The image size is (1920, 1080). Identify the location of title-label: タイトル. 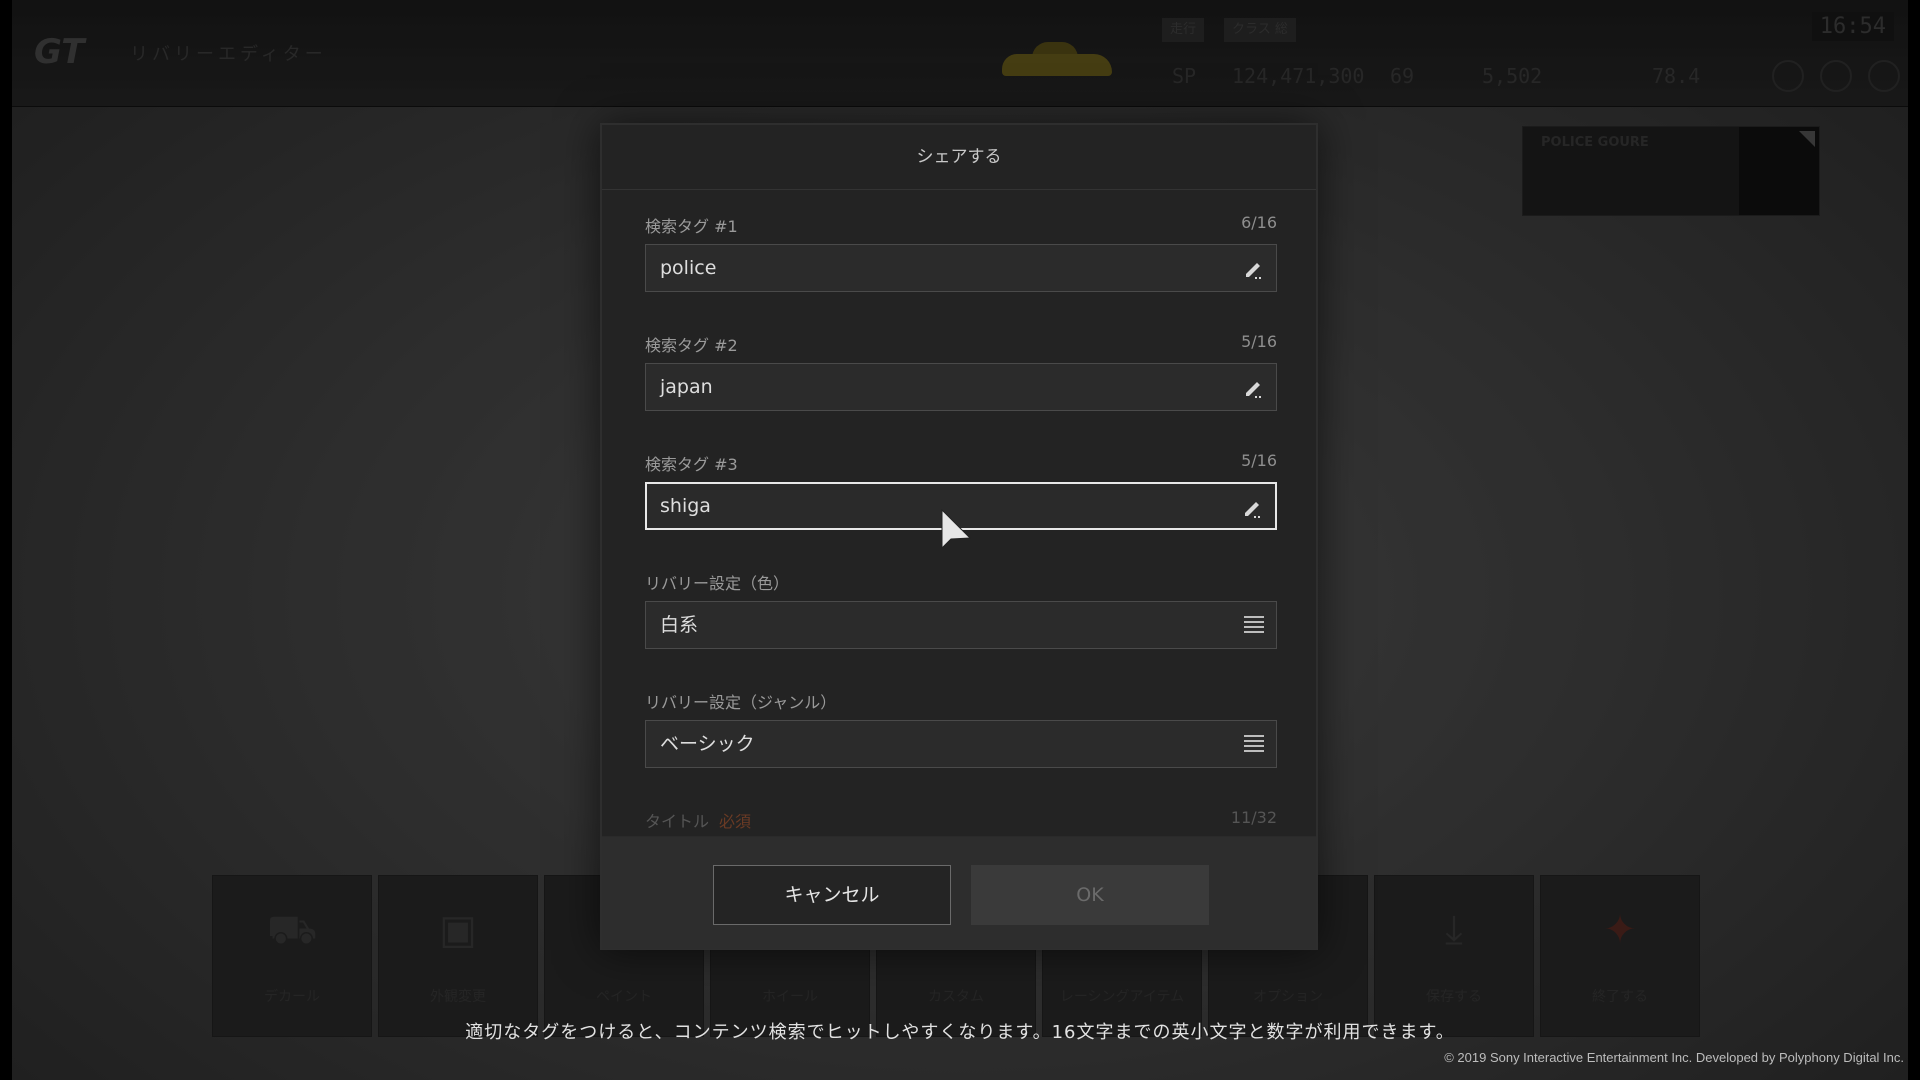
(677, 821).